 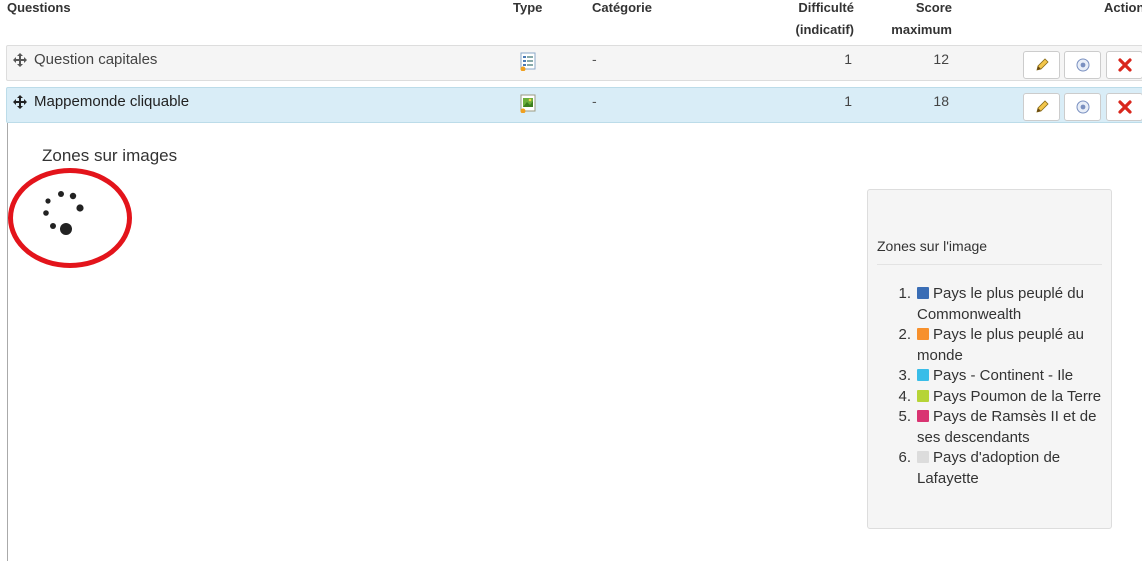 I want to click on question-row: Question capitales - 1 12, so click(x=574, y=63).